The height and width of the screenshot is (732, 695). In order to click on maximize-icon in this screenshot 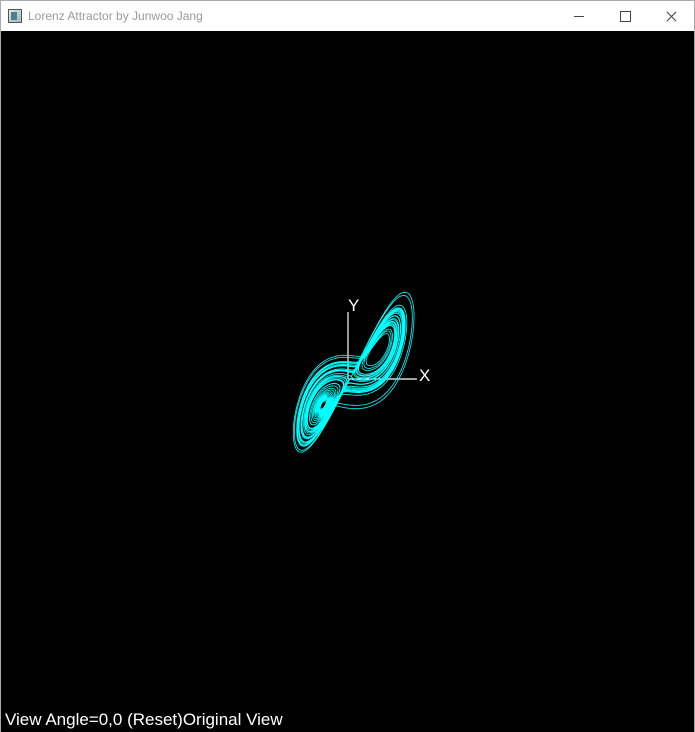, I will do `click(625, 16)`.